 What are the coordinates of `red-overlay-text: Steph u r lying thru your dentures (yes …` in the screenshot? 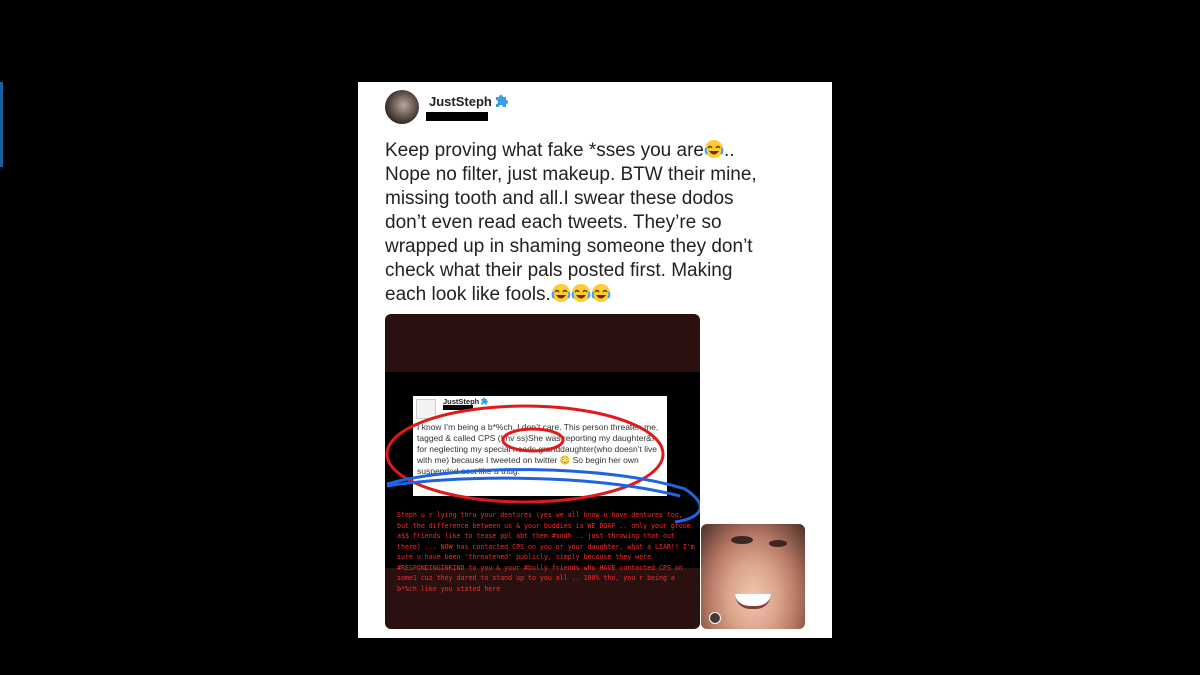 It's located at (546, 552).